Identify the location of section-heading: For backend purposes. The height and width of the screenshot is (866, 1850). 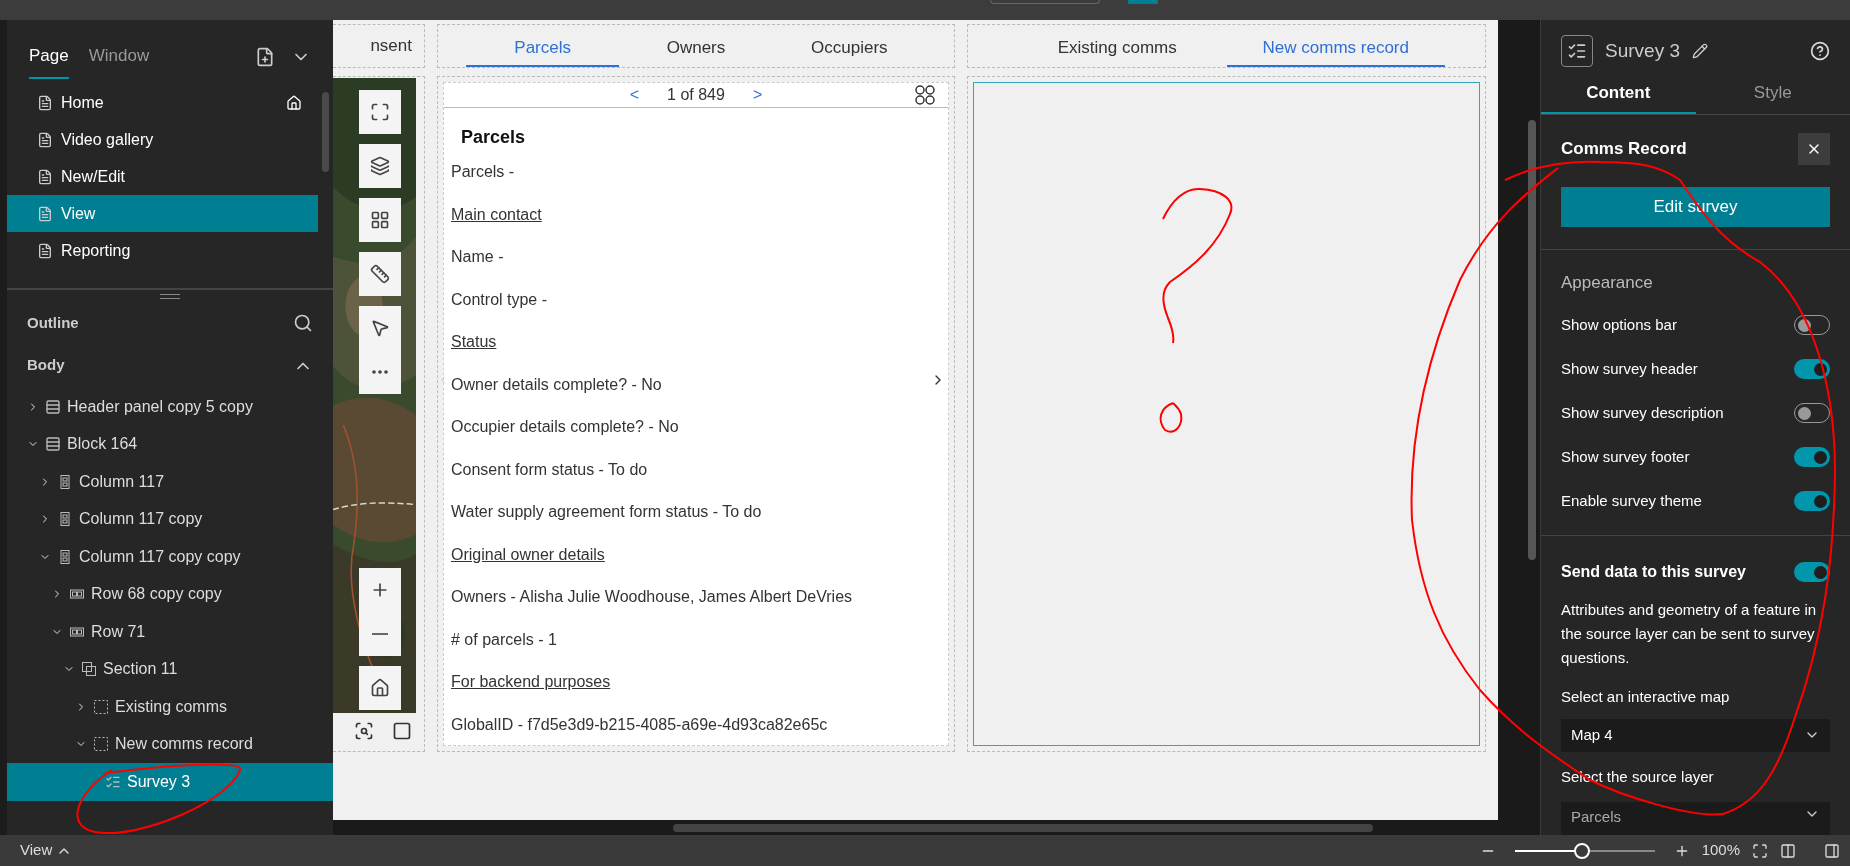
(531, 682).